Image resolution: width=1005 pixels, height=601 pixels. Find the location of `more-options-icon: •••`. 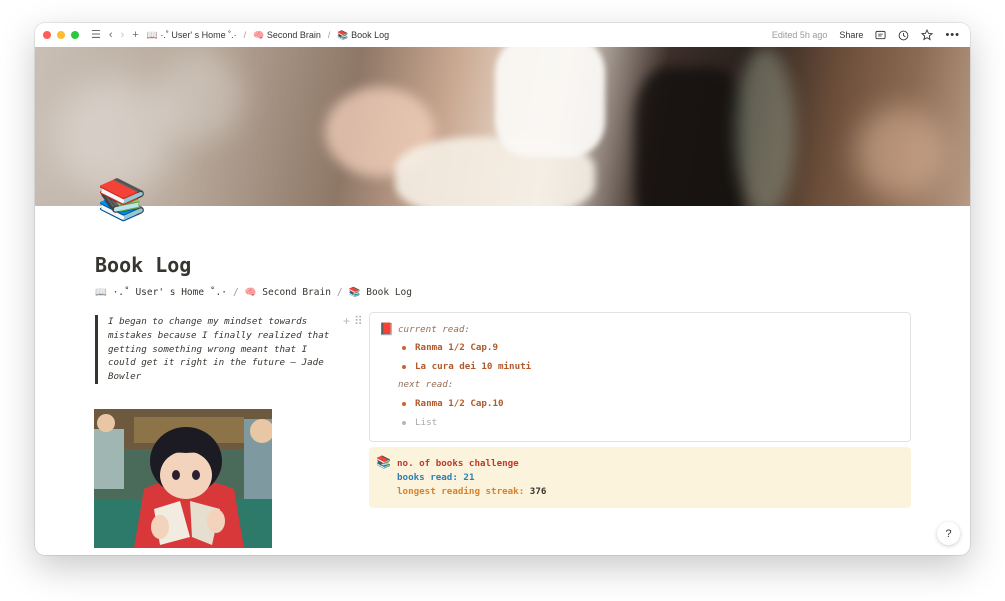

more-options-icon: ••• is located at coordinates (952, 35).